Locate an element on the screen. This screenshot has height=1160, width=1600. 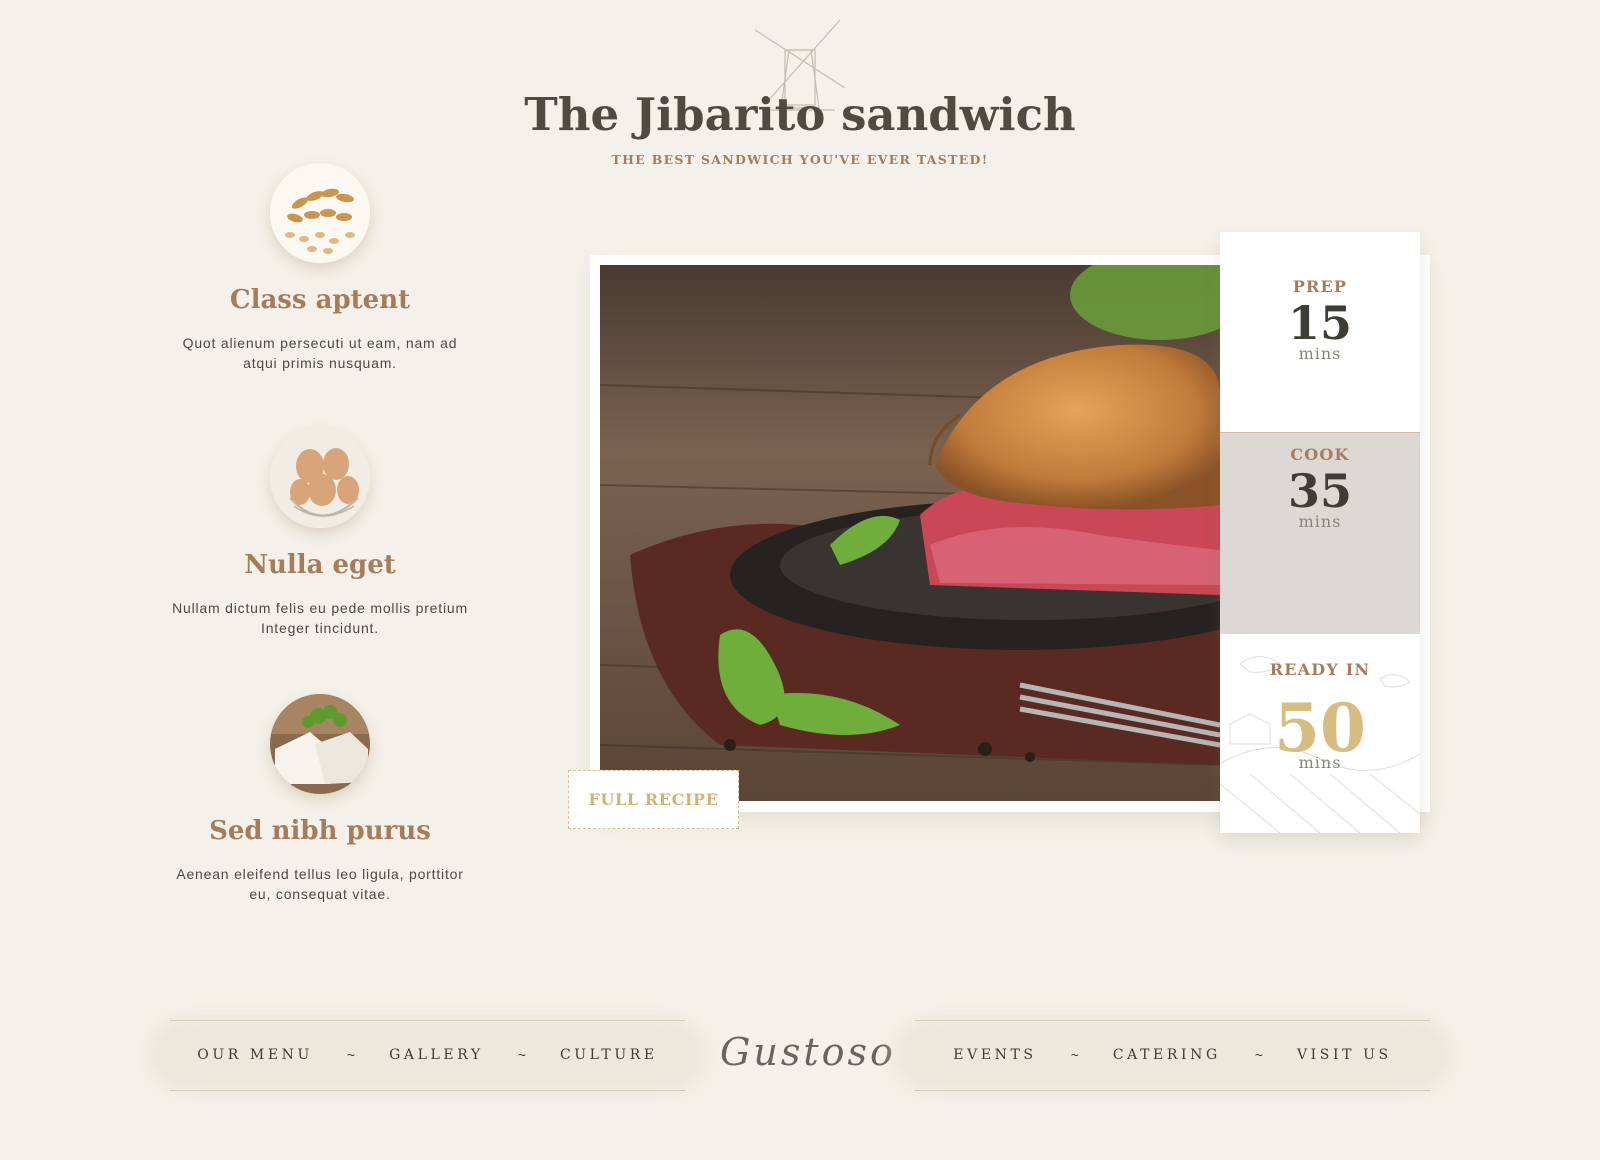
nav-item-gallery: GALLERY is located at coordinates (436, 1055).